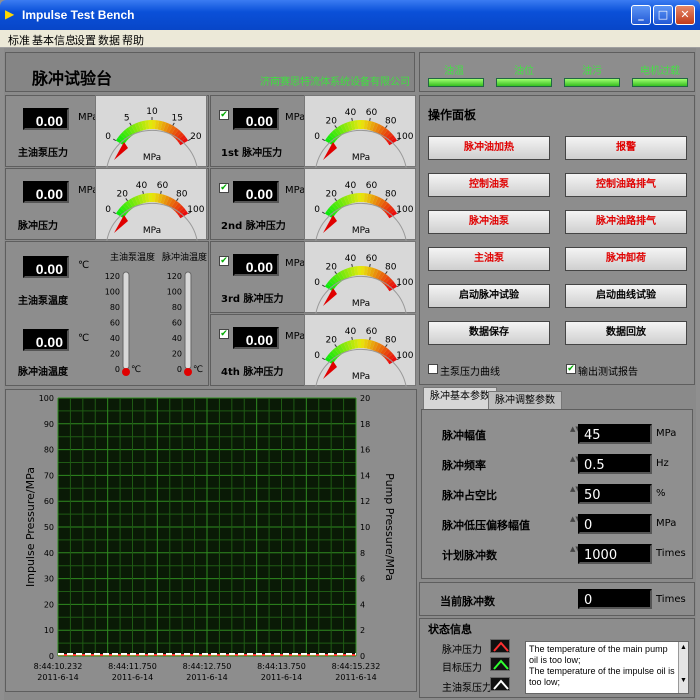 The image size is (700, 700). What do you see at coordinates (615, 434) in the screenshot?
I see `param-input-0: 45` at bounding box center [615, 434].